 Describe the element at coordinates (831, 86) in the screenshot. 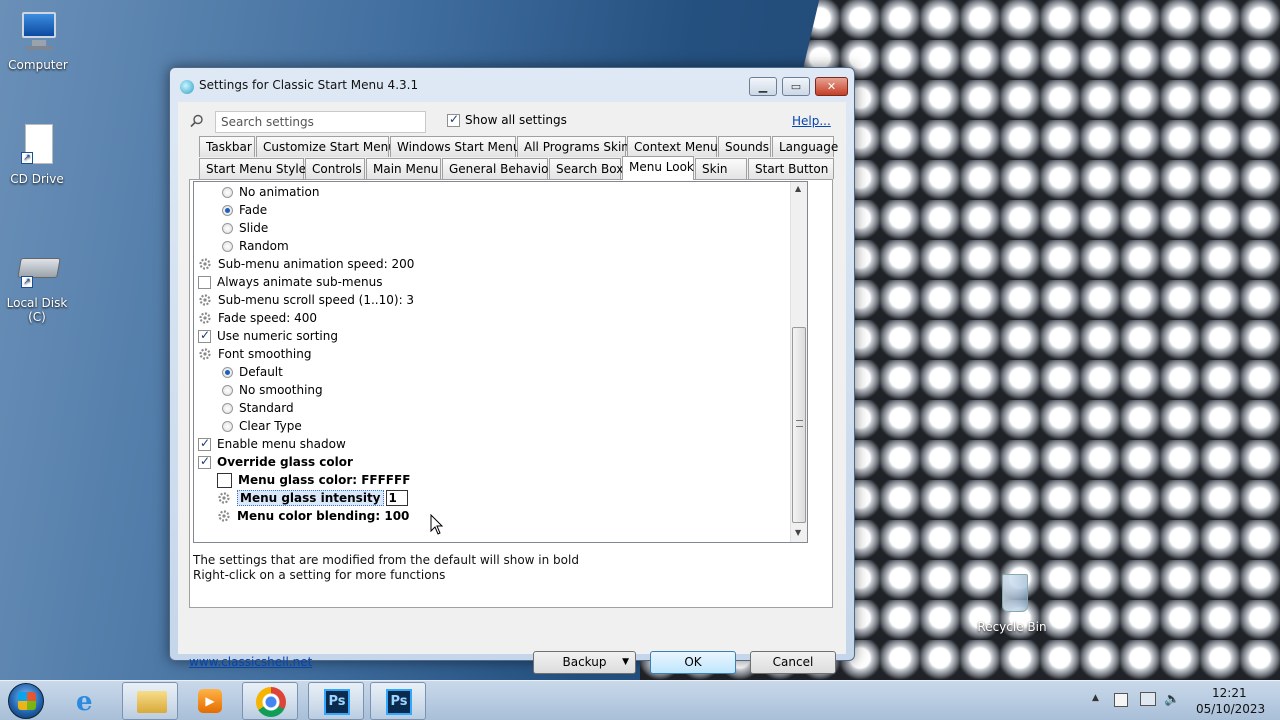

I see `close-button: ✕` at that location.